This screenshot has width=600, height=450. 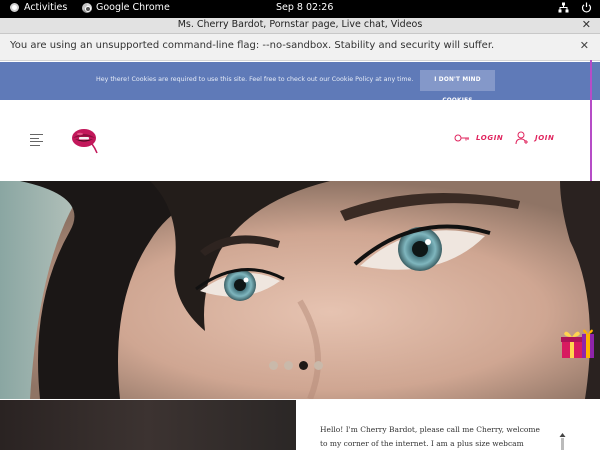 I want to click on video-thumbnail, so click(x=148, y=425).